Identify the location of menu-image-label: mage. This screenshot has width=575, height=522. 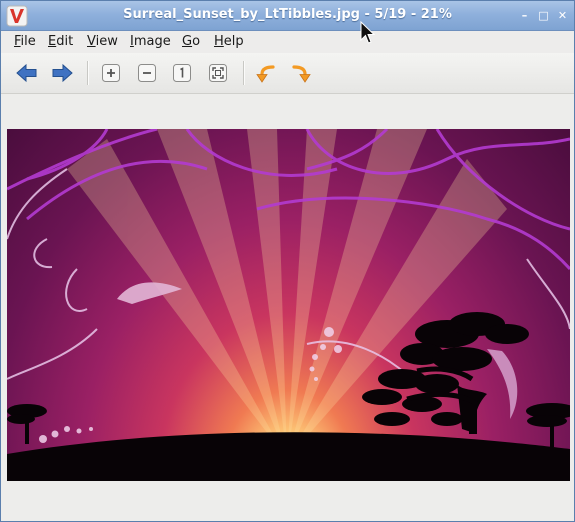
(152, 41).